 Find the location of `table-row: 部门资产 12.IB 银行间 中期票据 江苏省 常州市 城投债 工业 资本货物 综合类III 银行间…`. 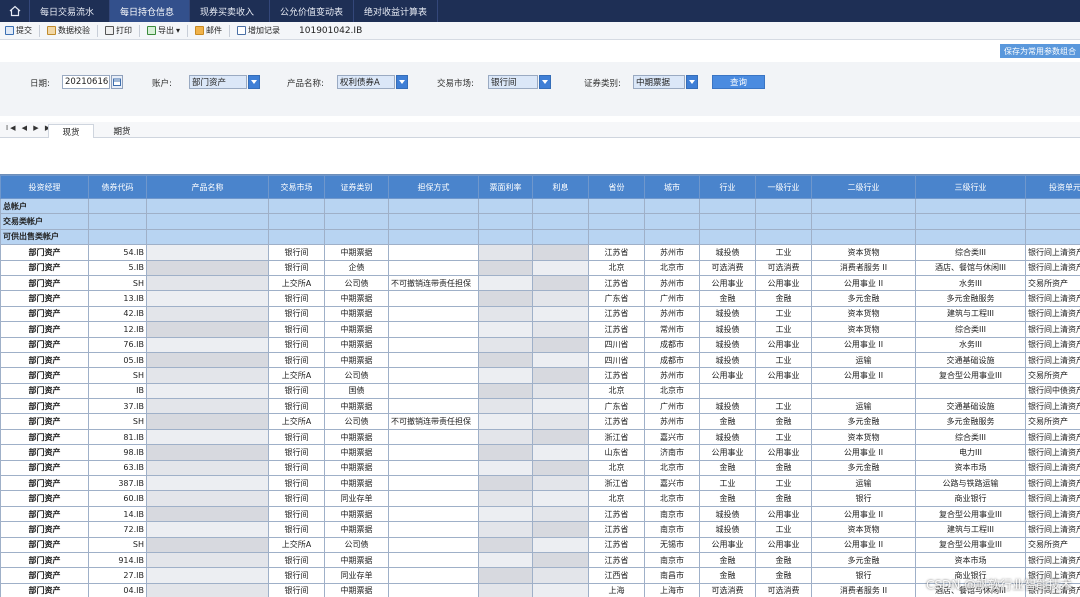

table-row: 部门资产 12.IB 银行间 中期票据 江苏省 常州市 城投债 工业 资本货物 综合类III 银行间… is located at coordinates (540, 329).